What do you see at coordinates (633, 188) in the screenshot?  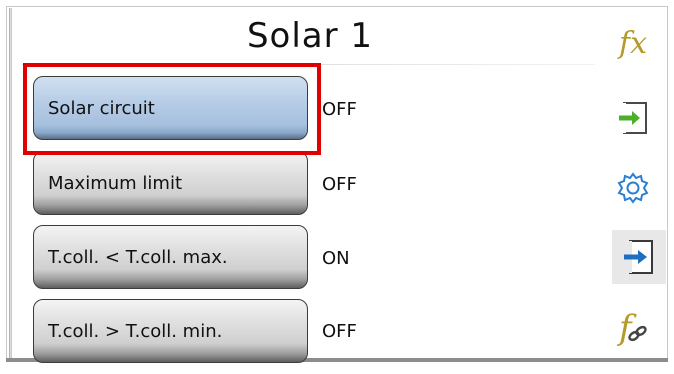 I see `gear-icon` at bounding box center [633, 188].